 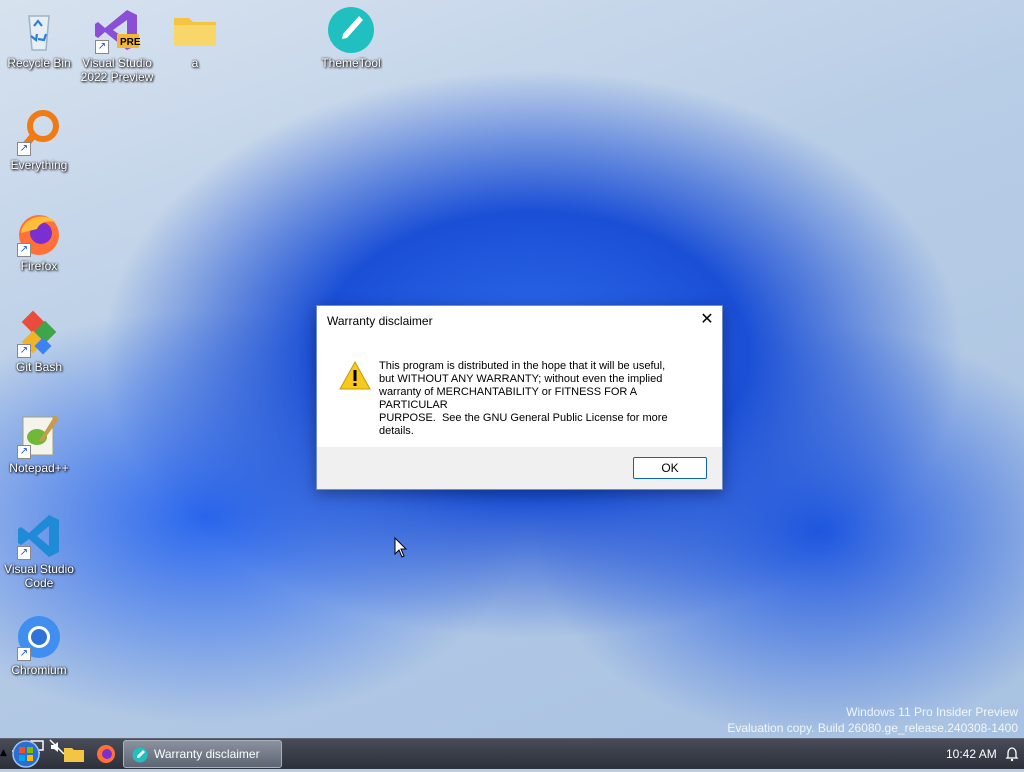 I want to click on dialog-title: Warranty disclaimer, so click(x=380, y=321).